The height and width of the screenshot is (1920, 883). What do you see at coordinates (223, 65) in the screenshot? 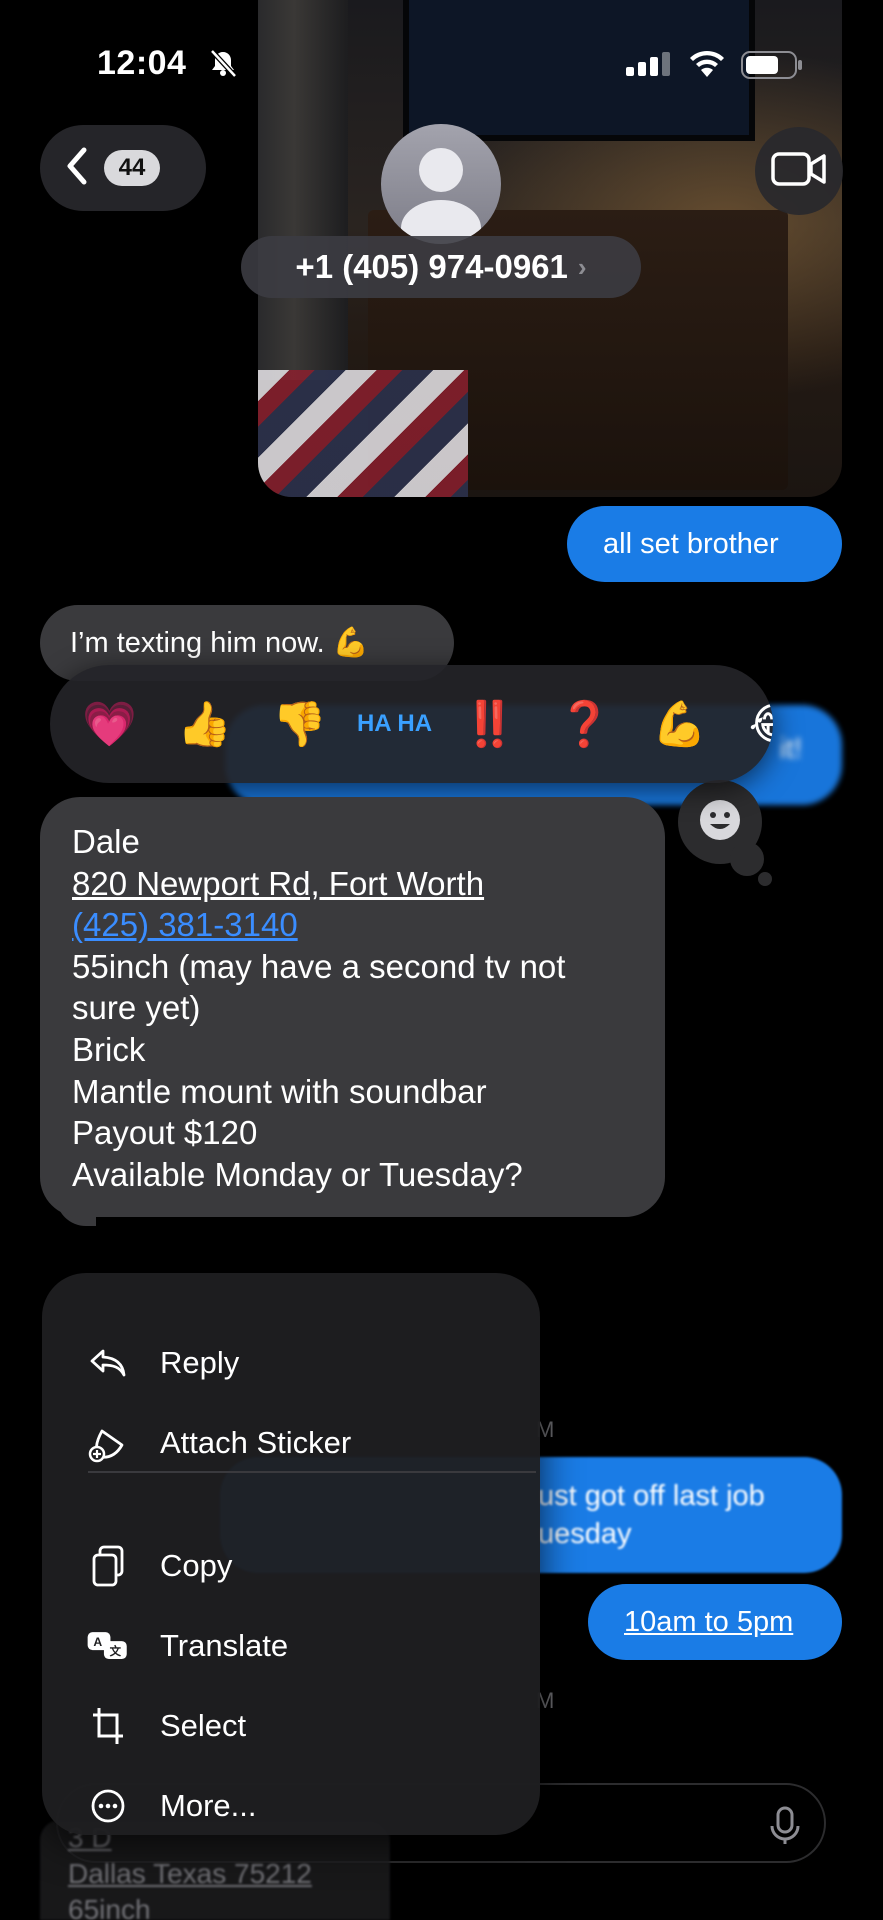
I see `bell-slash-icon` at bounding box center [223, 65].